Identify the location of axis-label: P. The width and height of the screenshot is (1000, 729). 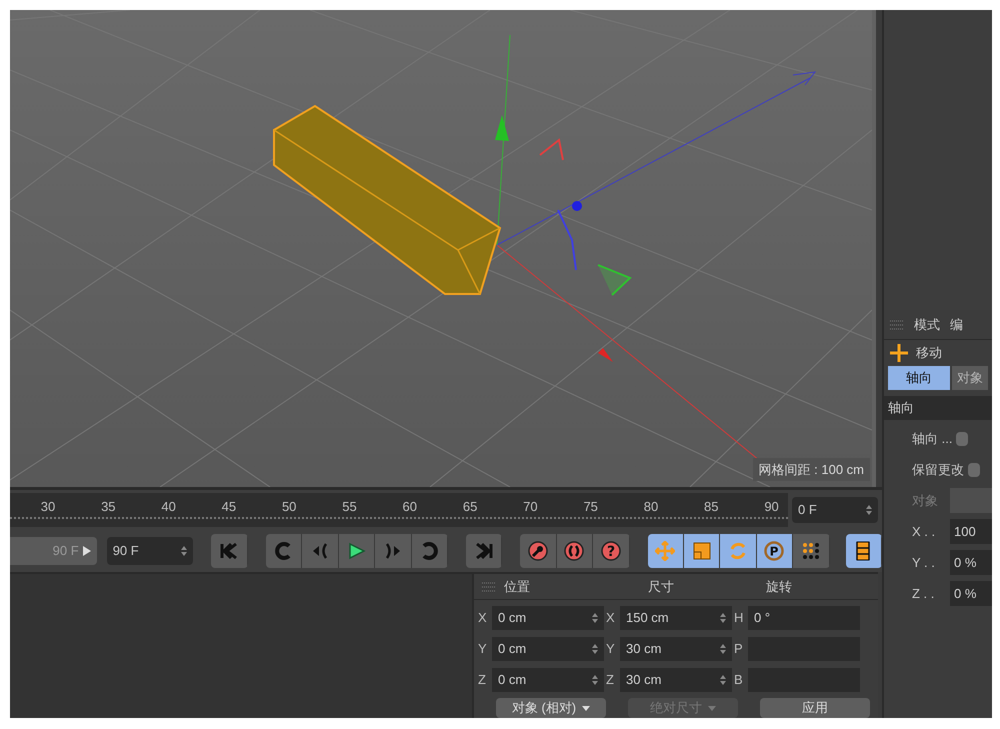
(739, 649).